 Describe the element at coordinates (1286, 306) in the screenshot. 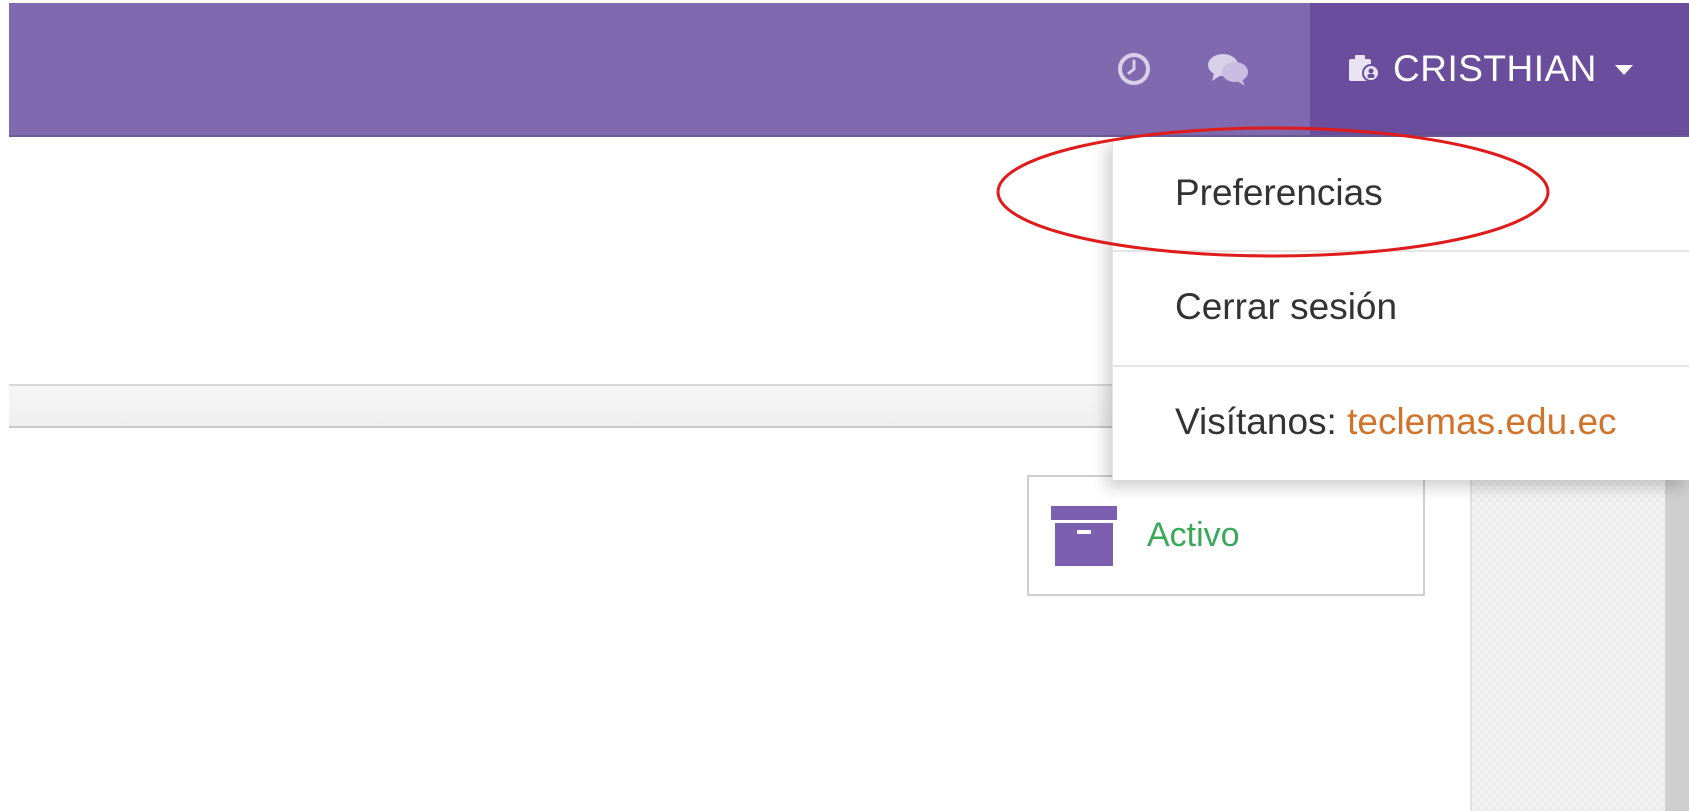

I see `logout-label: Cerrar sesión` at that location.